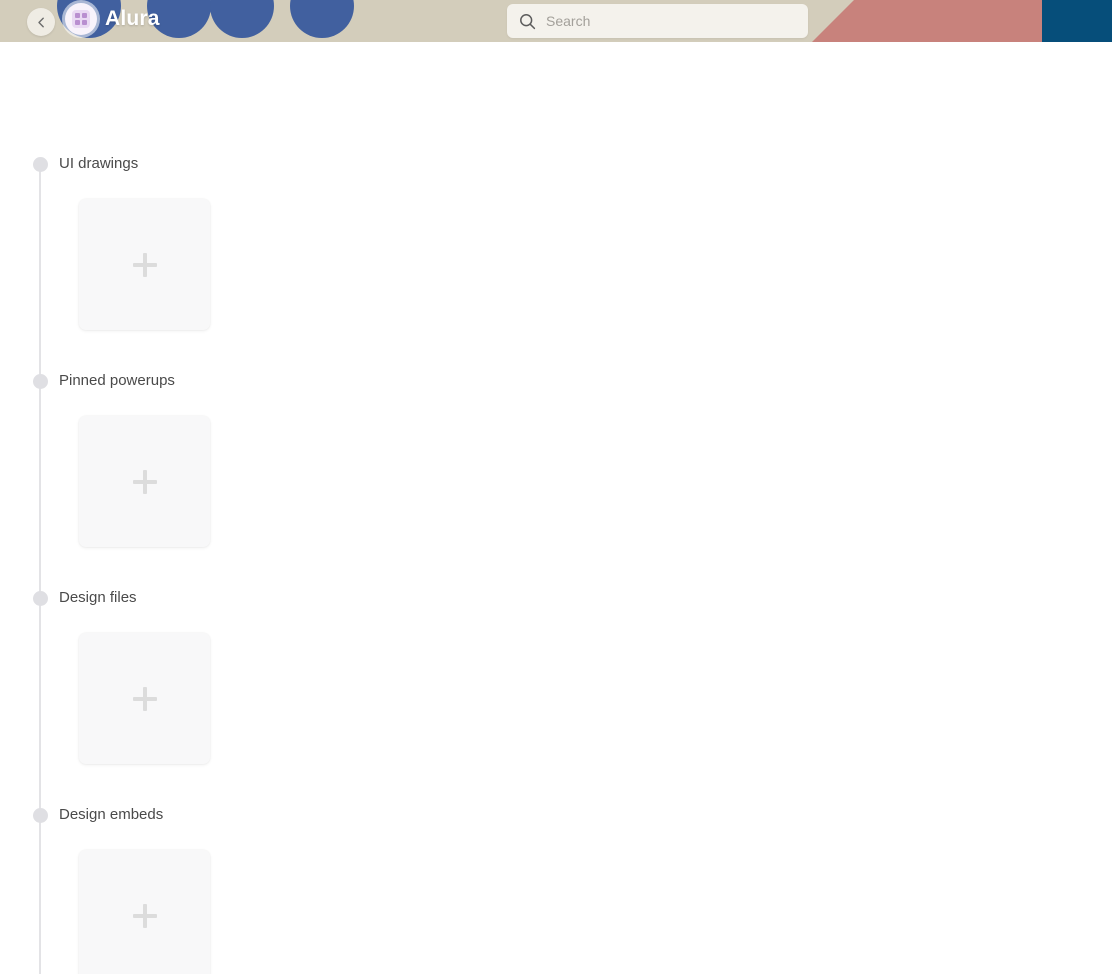 The height and width of the screenshot is (974, 1112). Describe the element at coordinates (556, 381) in the screenshot. I see `section-header: Pinned powerups` at that location.